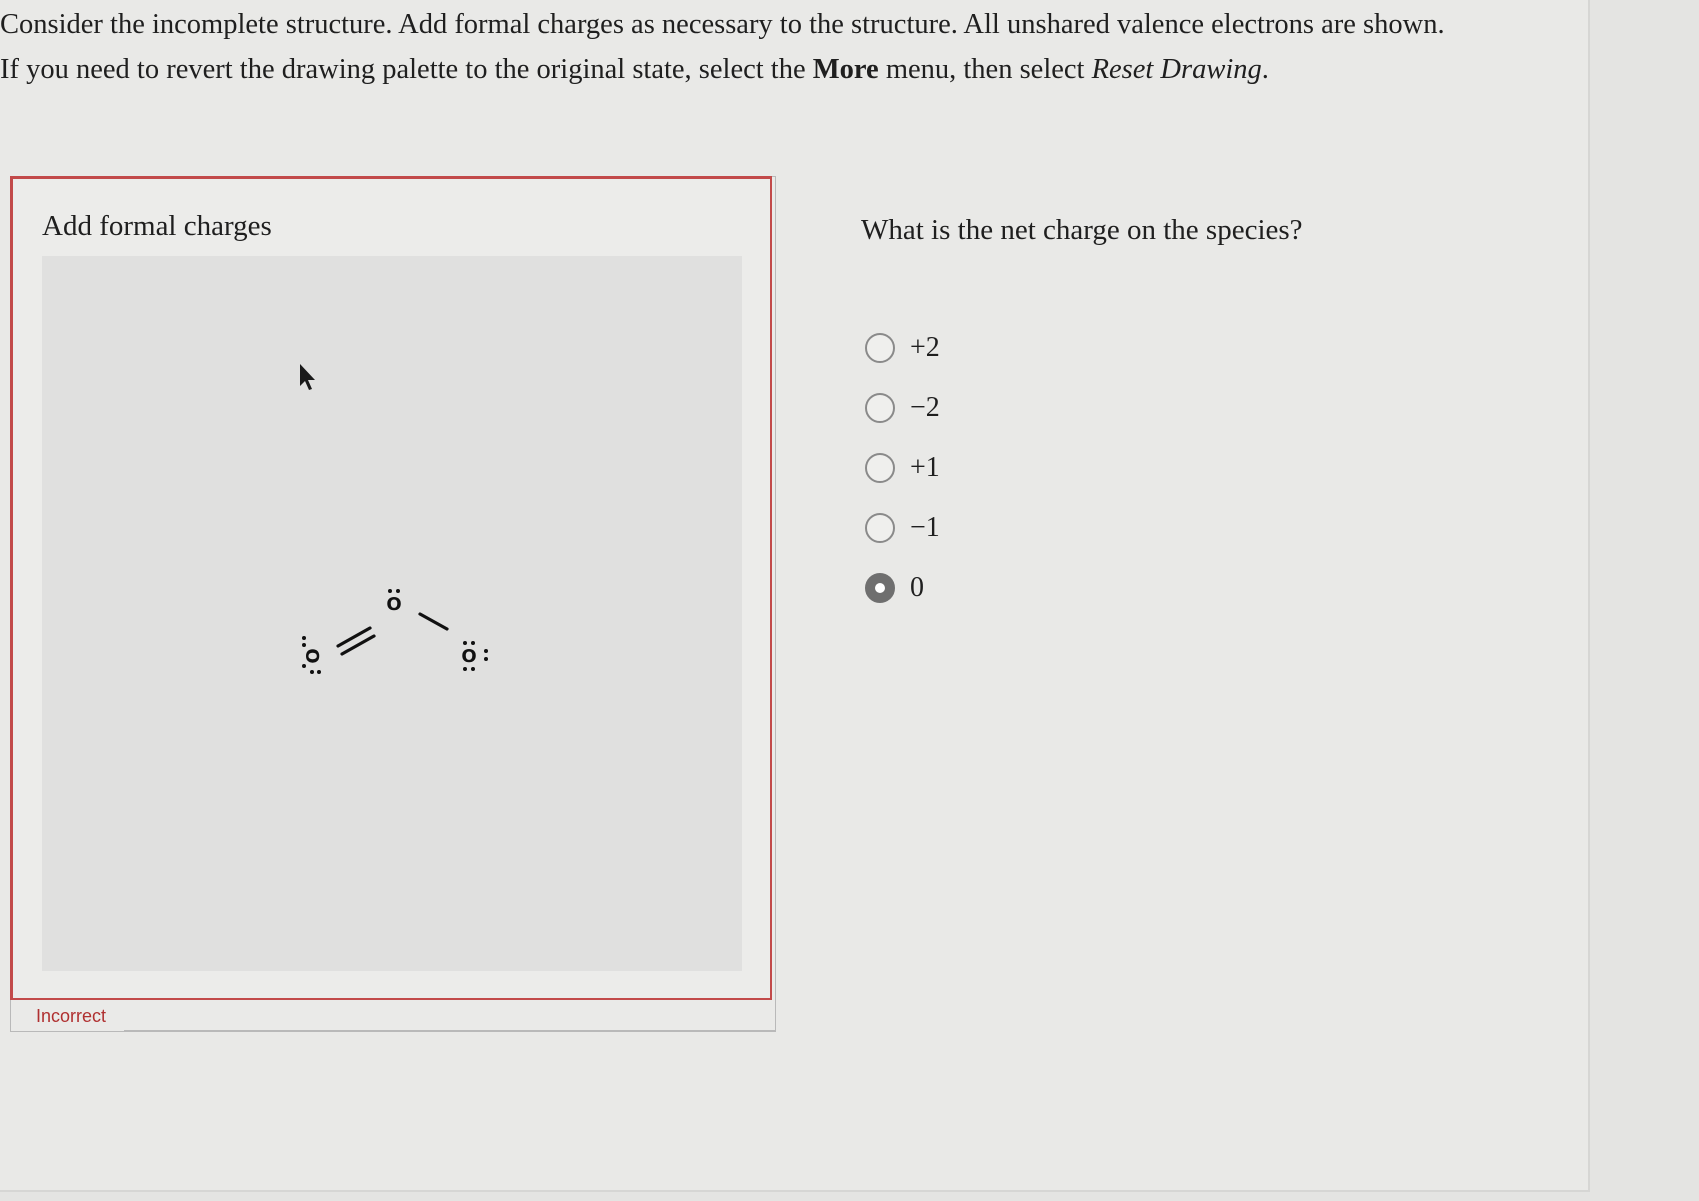  I want to click on option-minus-2: −2, so click(902, 408).